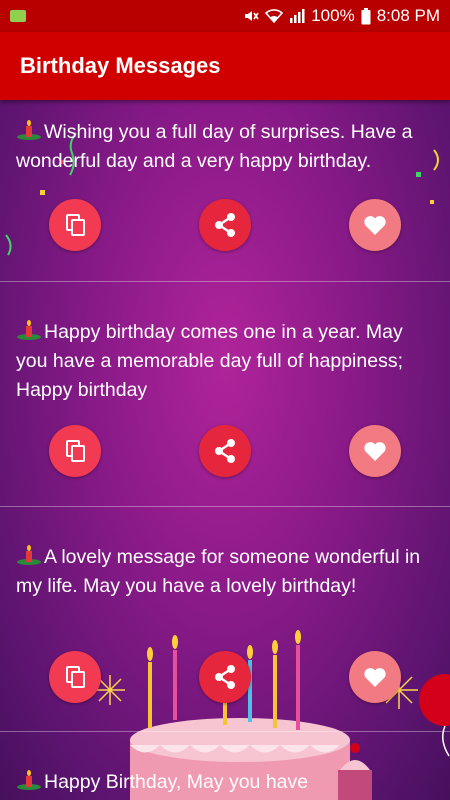 Image resolution: width=450 pixels, height=800 pixels. What do you see at coordinates (120, 65) in the screenshot?
I see `app-title: Birthday Messages` at bounding box center [120, 65].